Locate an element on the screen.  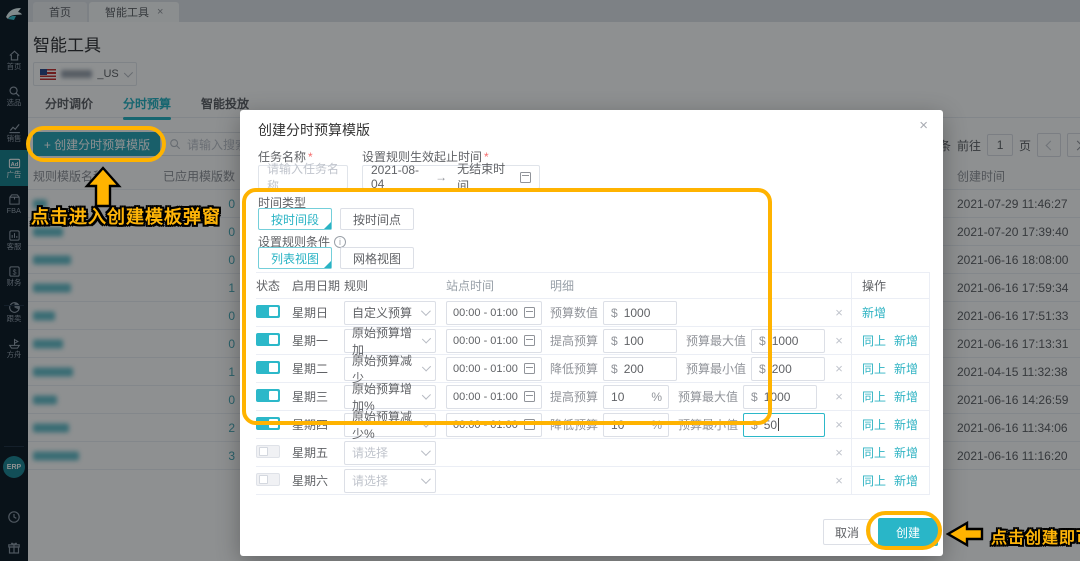
day-label: 星期五 is located at coordinates (310, 453).